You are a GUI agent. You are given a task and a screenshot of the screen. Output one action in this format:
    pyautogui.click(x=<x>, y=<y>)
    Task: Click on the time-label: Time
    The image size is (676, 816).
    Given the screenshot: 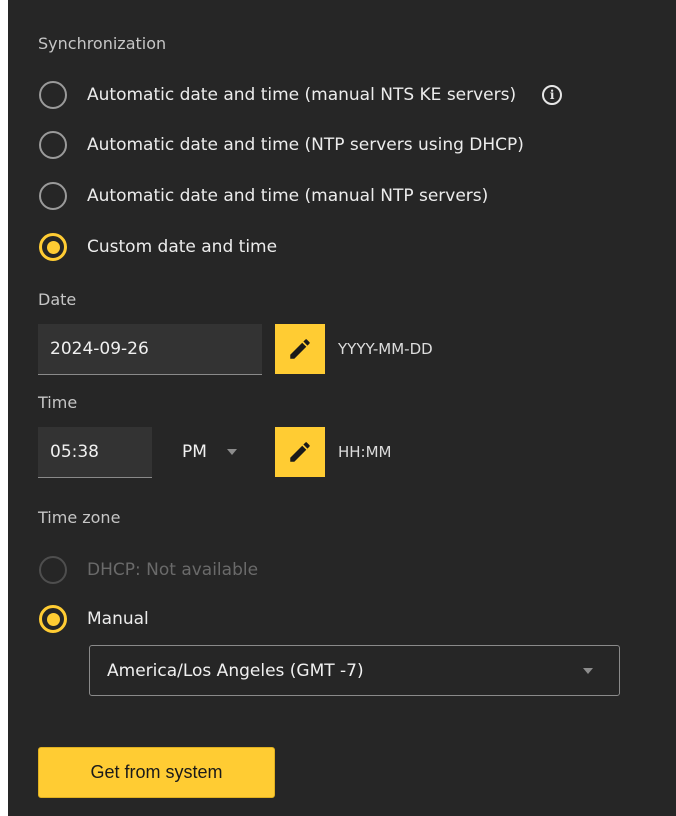 What is the action you would take?
    pyautogui.click(x=58, y=402)
    